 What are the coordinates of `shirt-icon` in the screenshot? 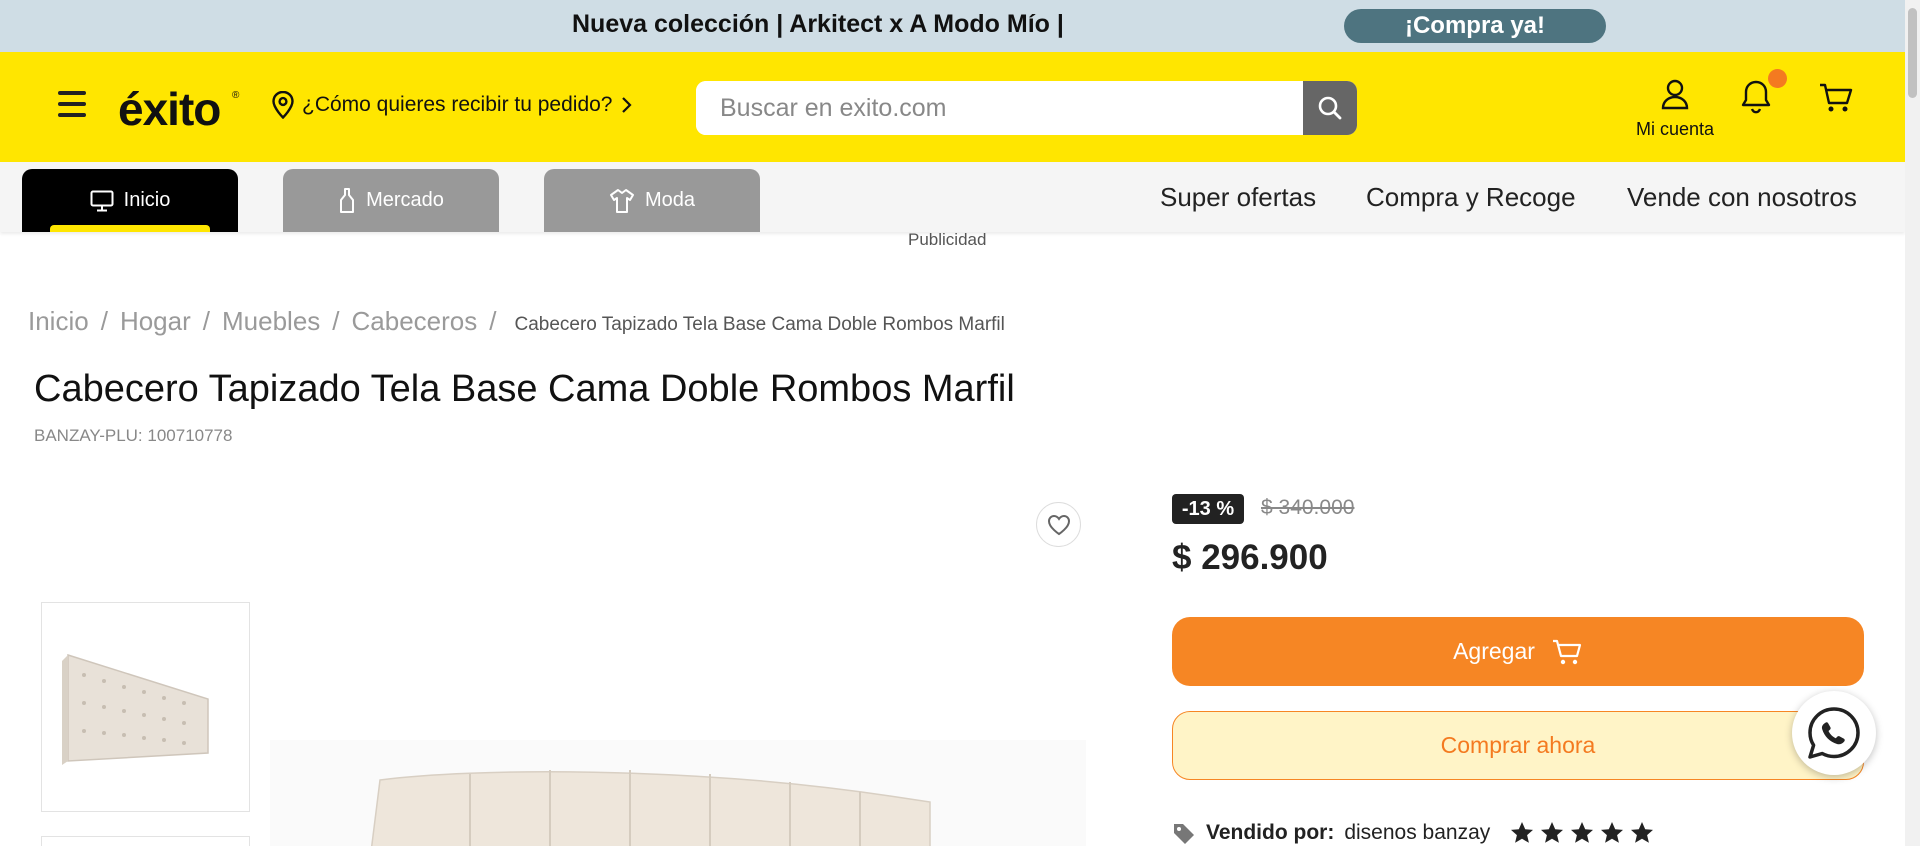 It's located at (621, 200).